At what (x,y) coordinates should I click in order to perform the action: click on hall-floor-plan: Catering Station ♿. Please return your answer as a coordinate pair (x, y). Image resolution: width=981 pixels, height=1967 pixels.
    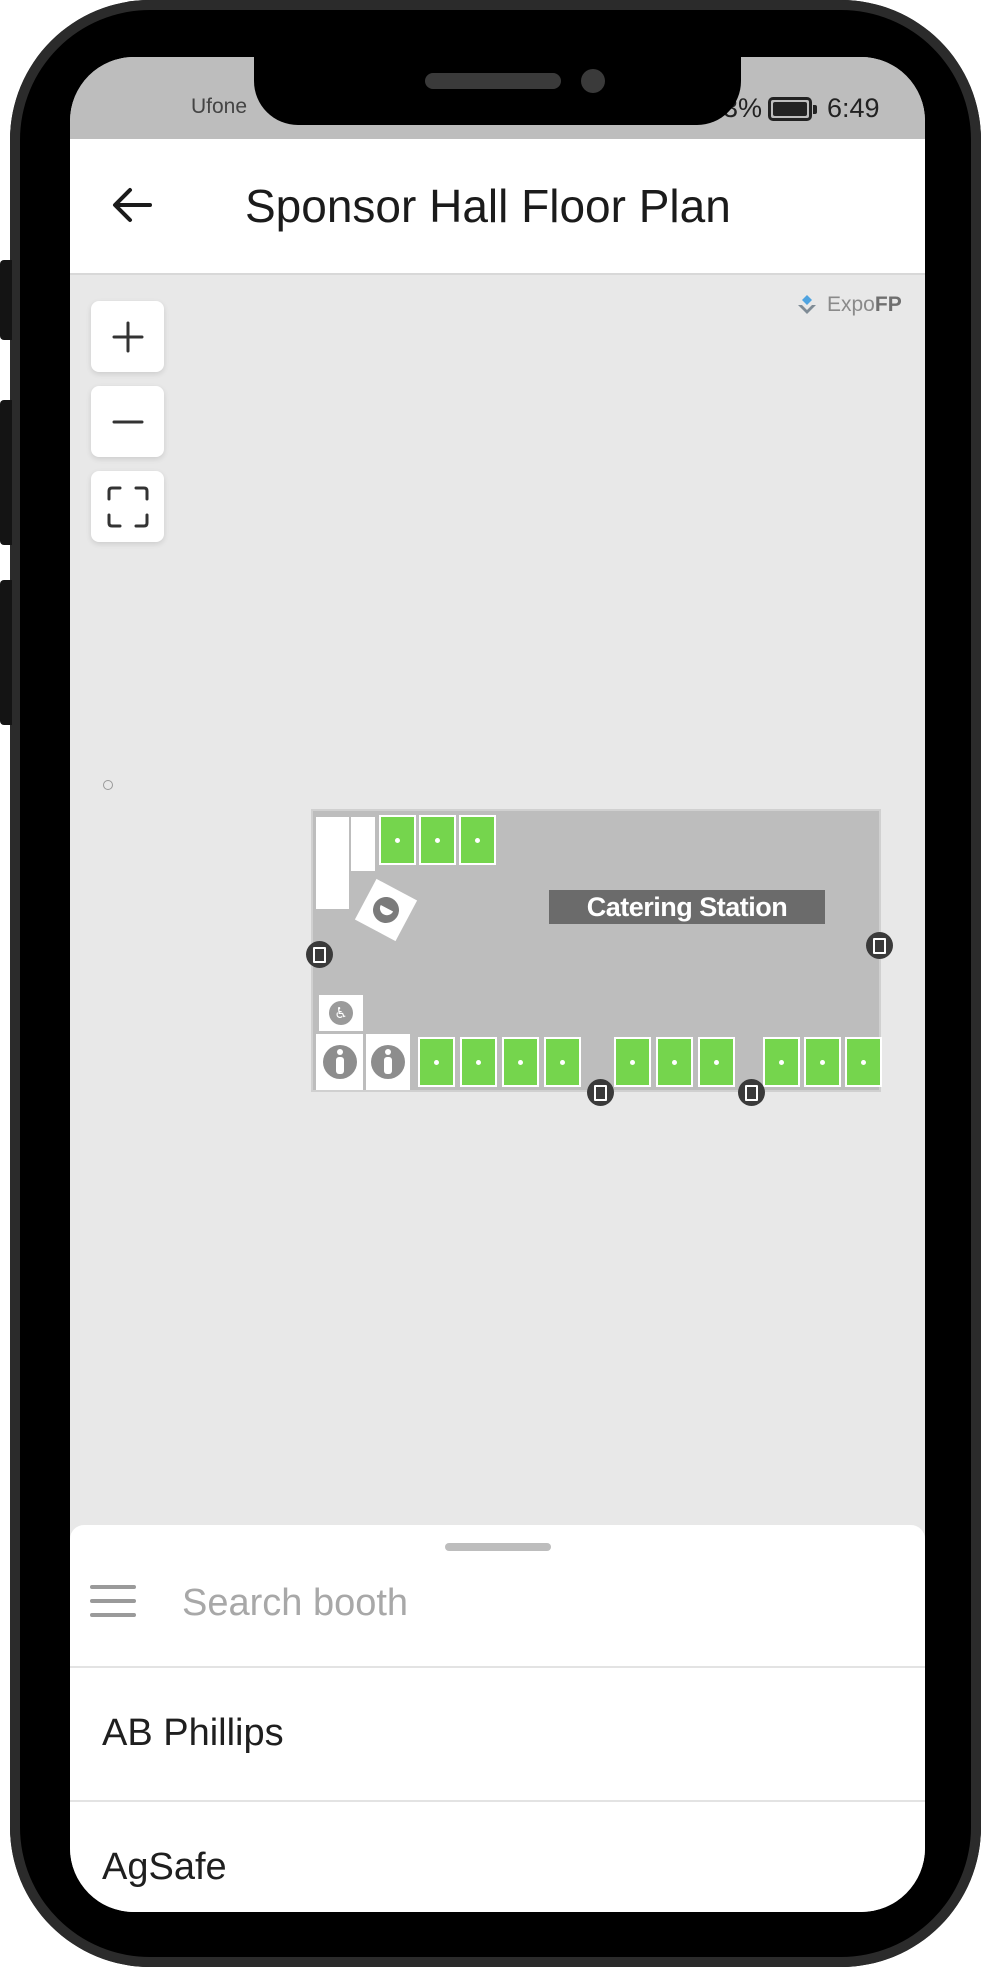
    Looking at the image, I should click on (599, 957).